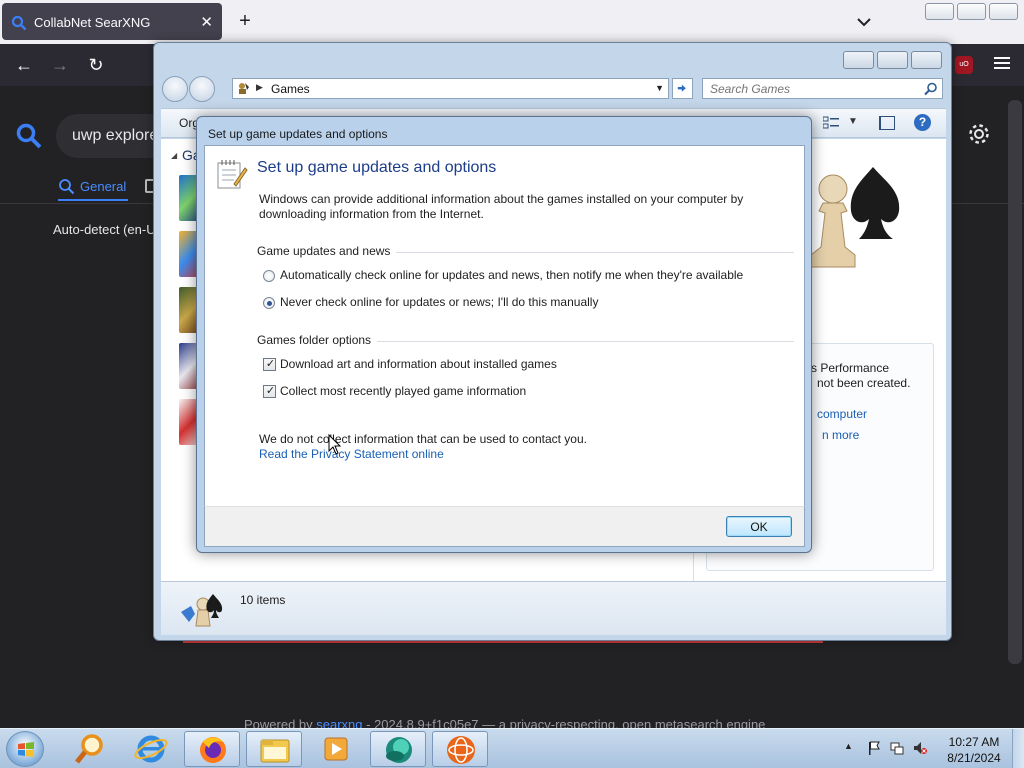  What do you see at coordinates (850, 368) in the screenshot?
I see `perf-text: s Performance` at bounding box center [850, 368].